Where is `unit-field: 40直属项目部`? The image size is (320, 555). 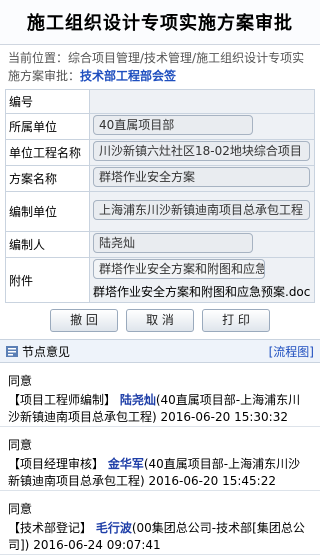 unit-field: 40直属项目部 is located at coordinates (173, 125).